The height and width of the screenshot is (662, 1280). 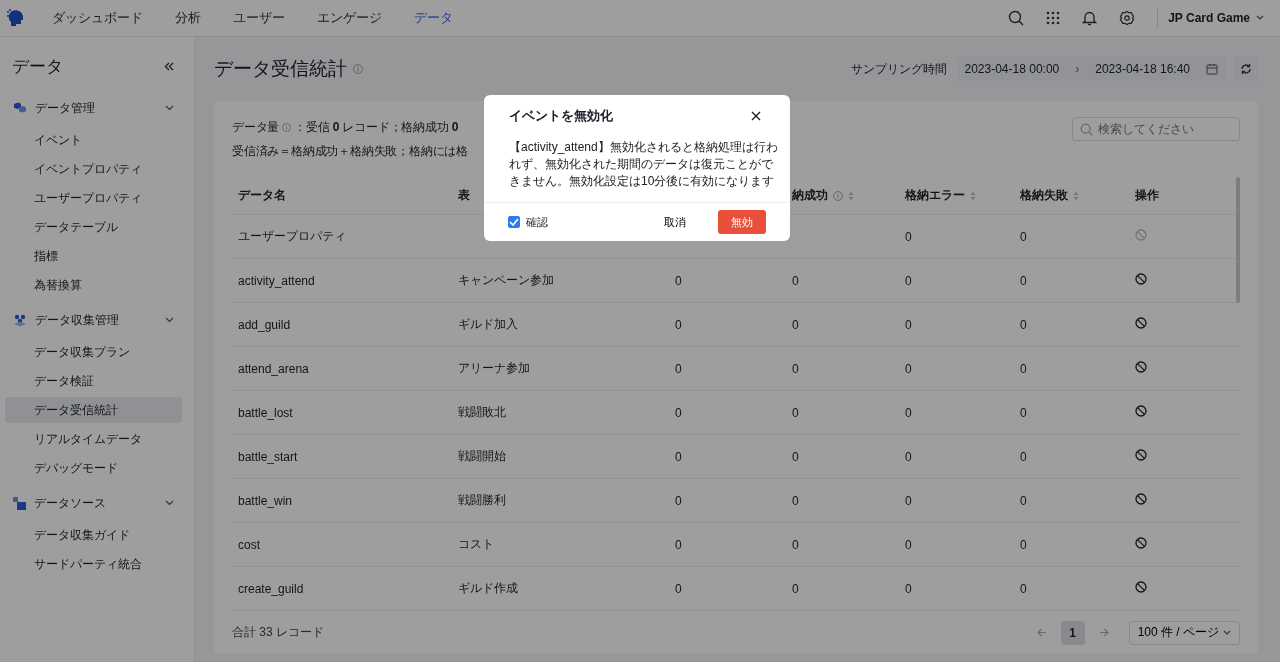 I want to click on sidebar-item: 指標, so click(x=93, y=256).